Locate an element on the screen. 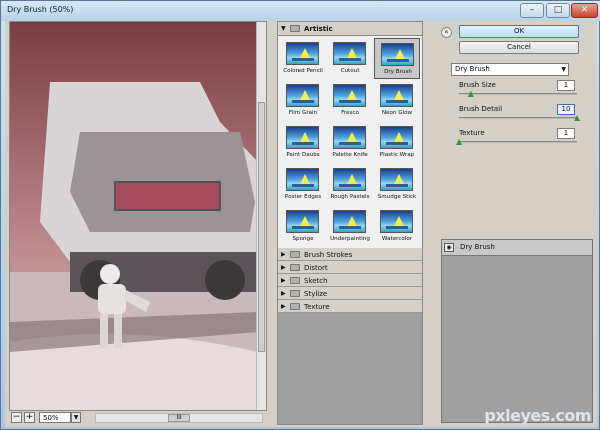  scroll-thumb: III is located at coordinates (179, 418).